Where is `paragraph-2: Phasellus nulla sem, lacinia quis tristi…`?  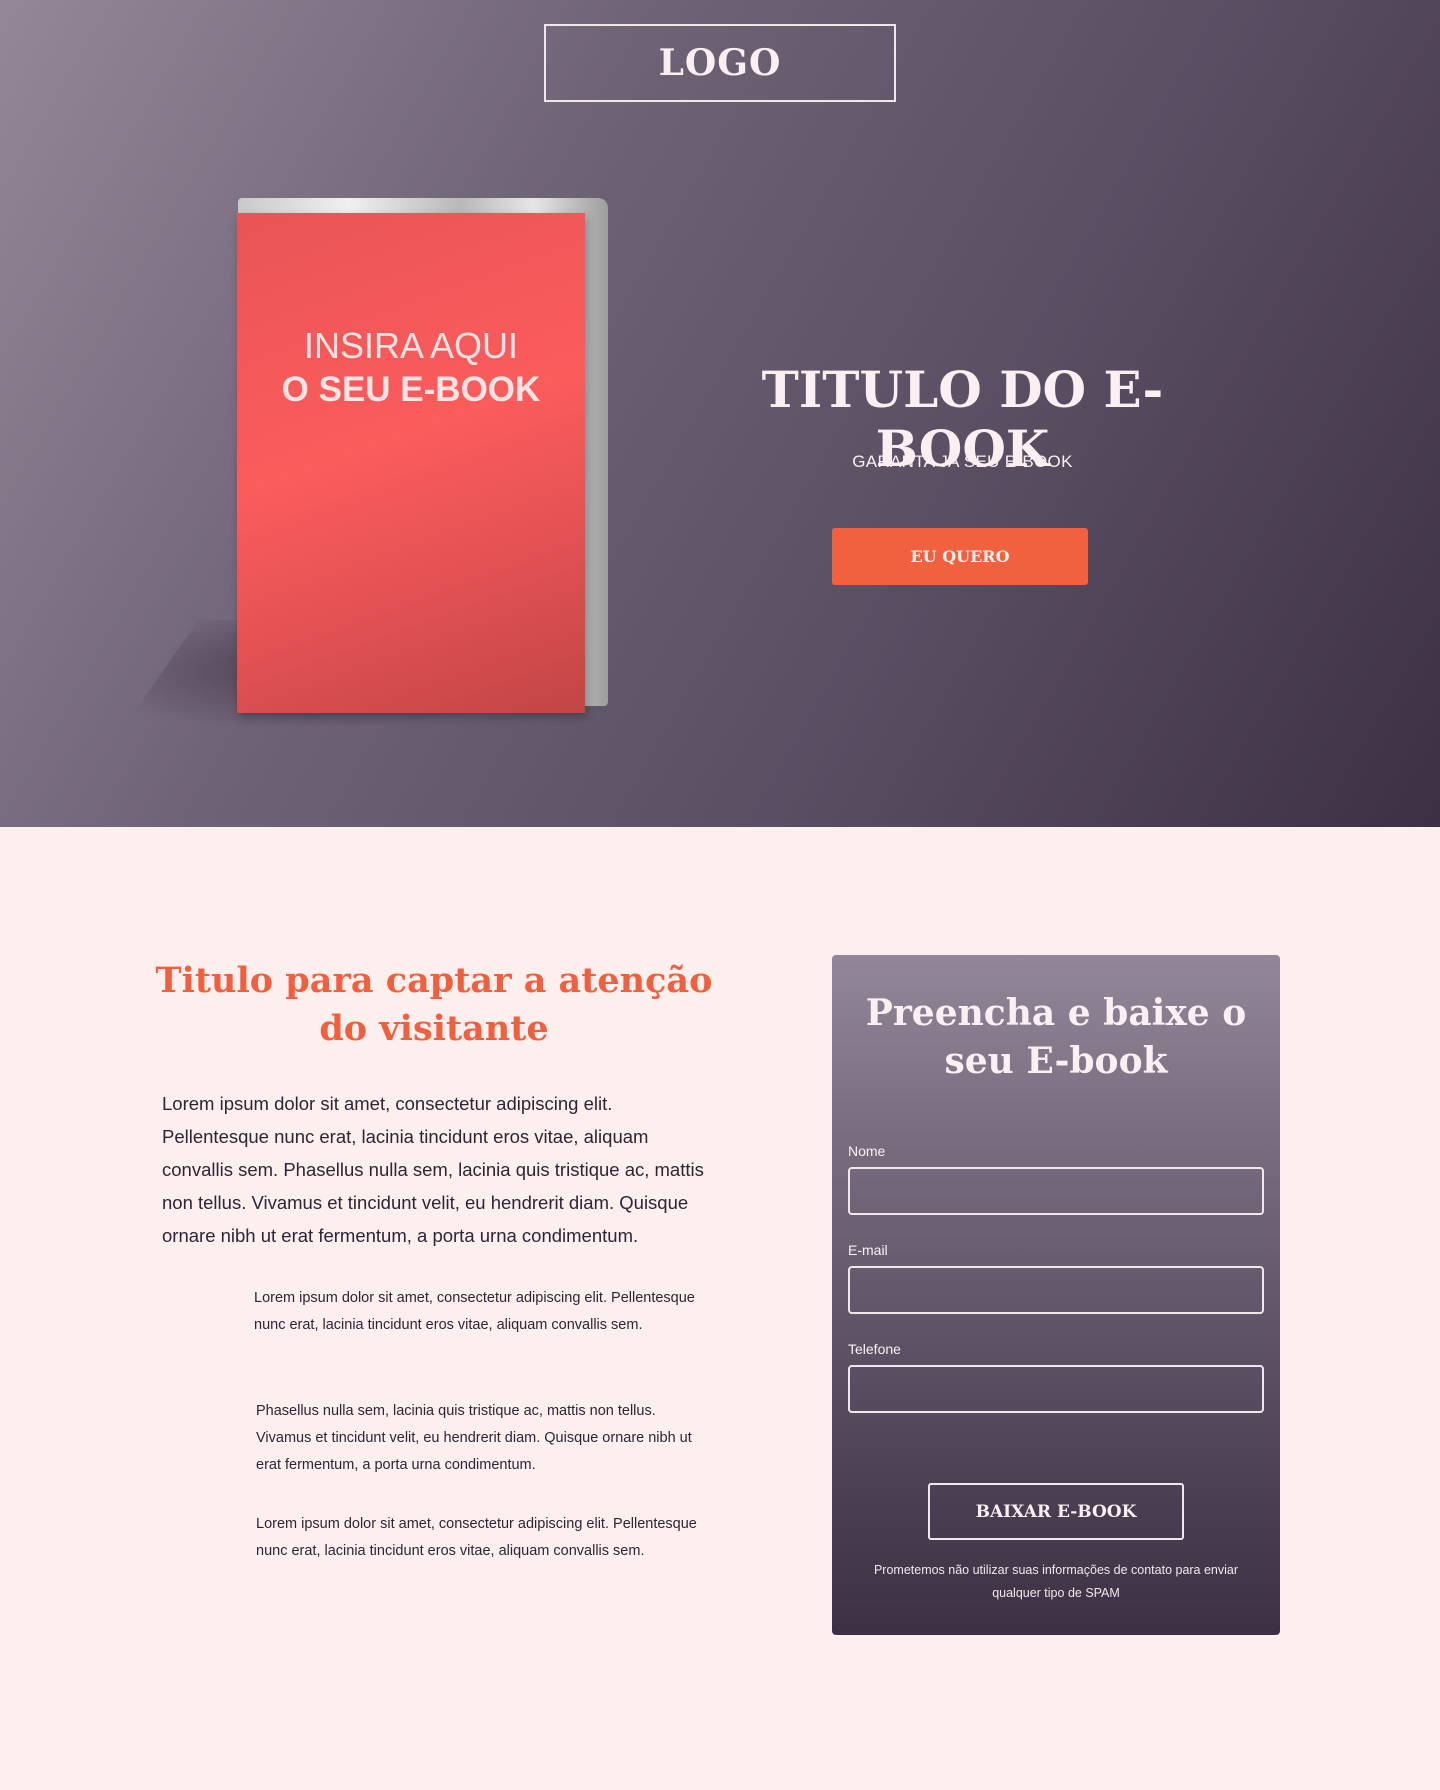
paragraph-2: Phasellus nulla sem, lacinia quis tristi… is located at coordinates (474, 1438).